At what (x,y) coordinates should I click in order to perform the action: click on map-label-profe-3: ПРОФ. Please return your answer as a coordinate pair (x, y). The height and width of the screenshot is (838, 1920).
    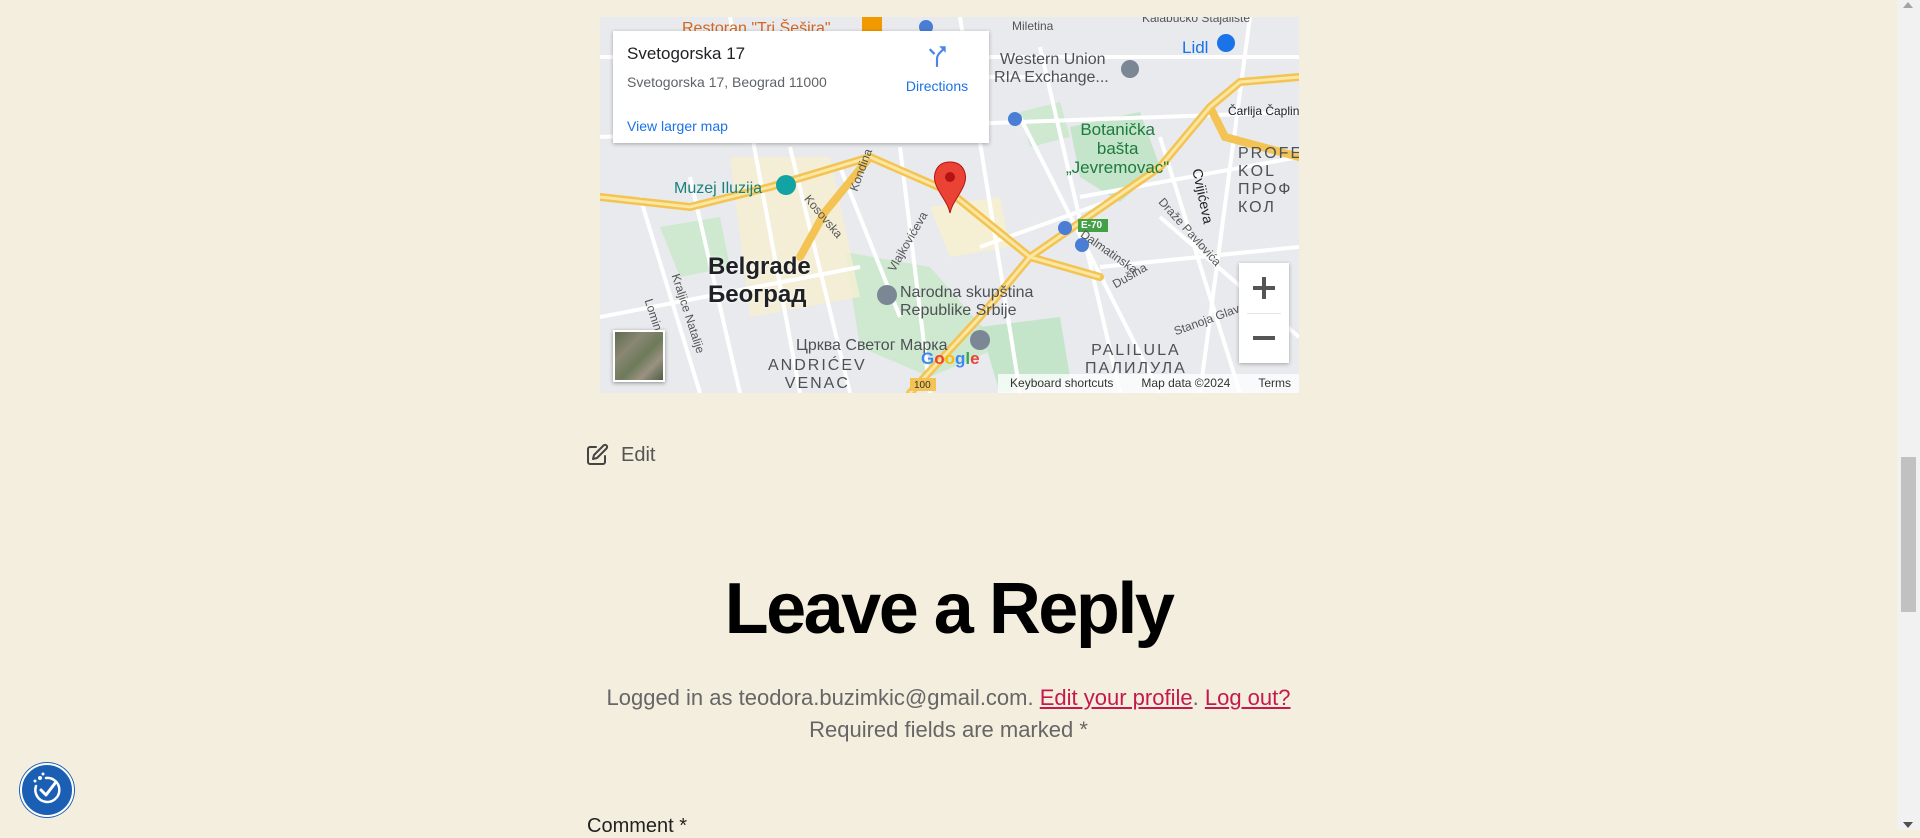
    Looking at the image, I should click on (1265, 189).